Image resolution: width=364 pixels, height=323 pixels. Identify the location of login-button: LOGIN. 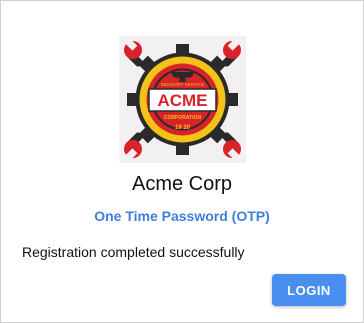
(309, 290).